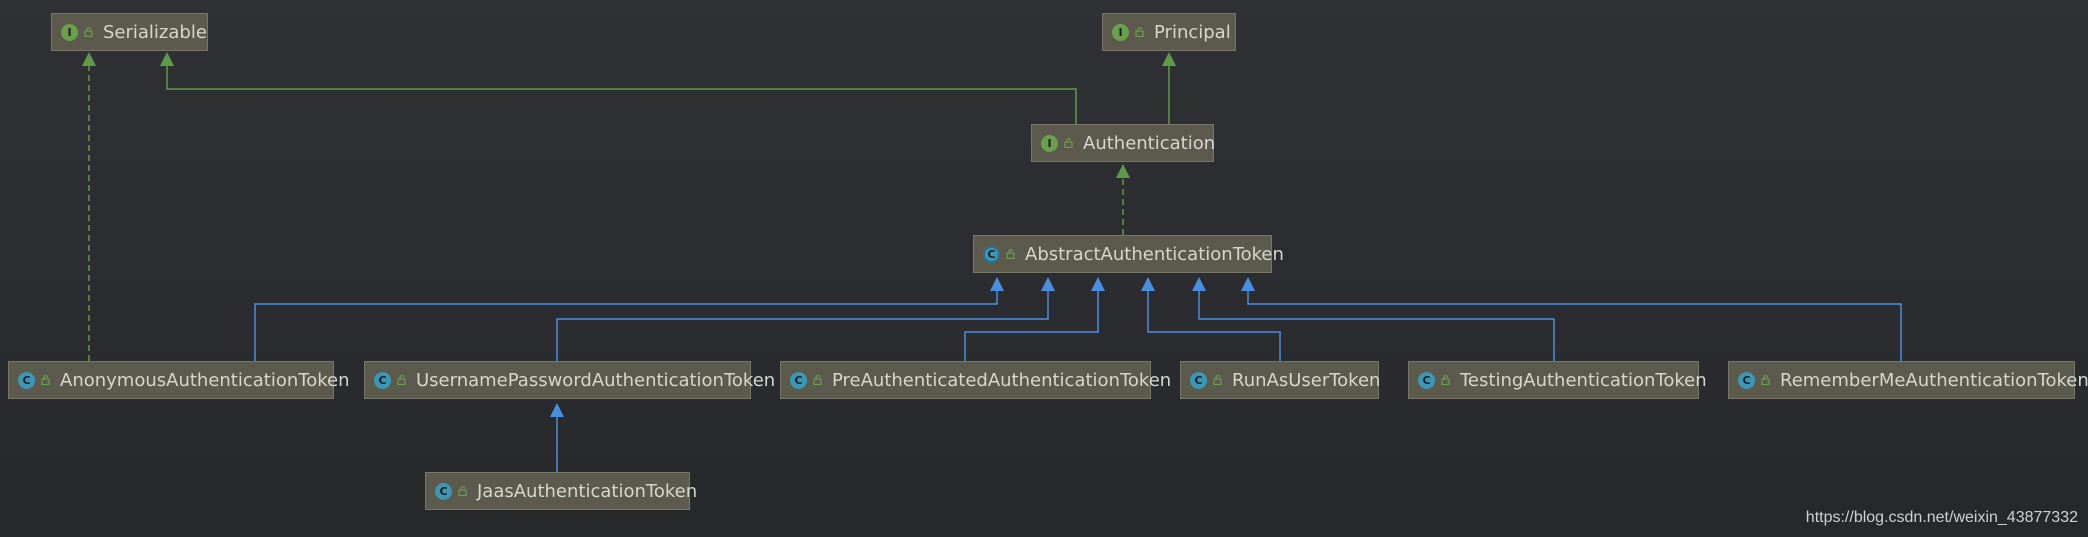 The image size is (2088, 537). I want to click on node-principal: I Principal, so click(1169, 32).